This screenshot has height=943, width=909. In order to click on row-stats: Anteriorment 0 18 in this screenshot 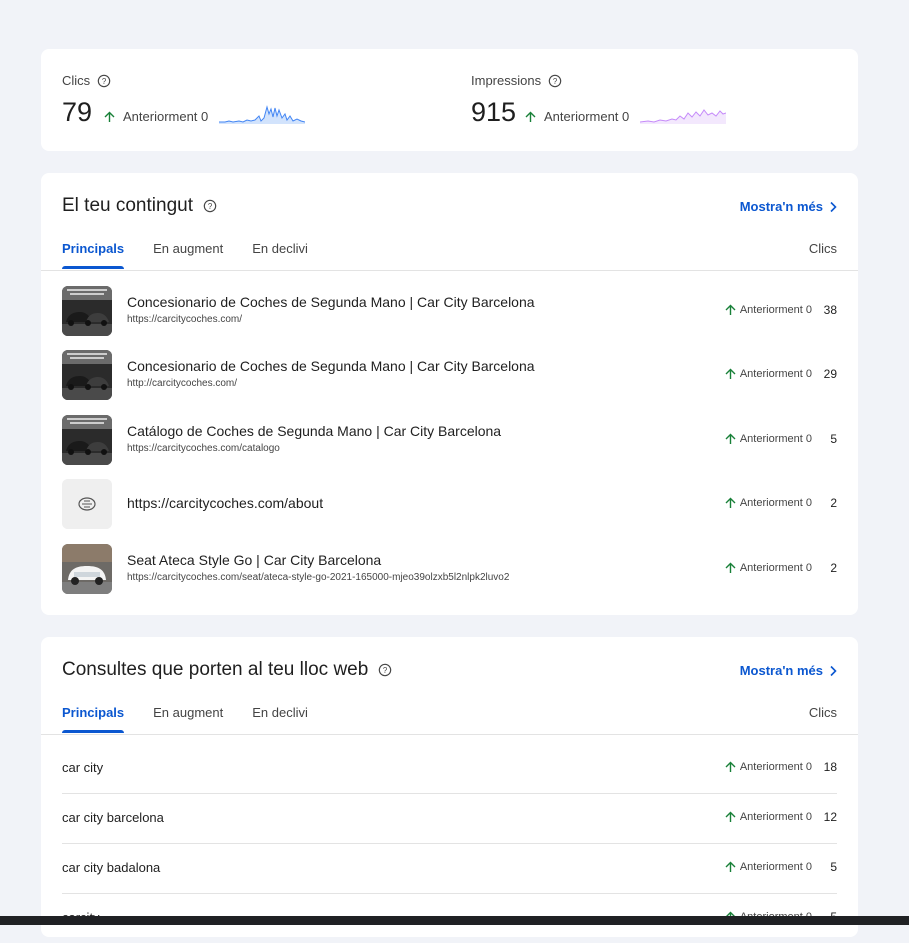, I will do `click(781, 767)`.